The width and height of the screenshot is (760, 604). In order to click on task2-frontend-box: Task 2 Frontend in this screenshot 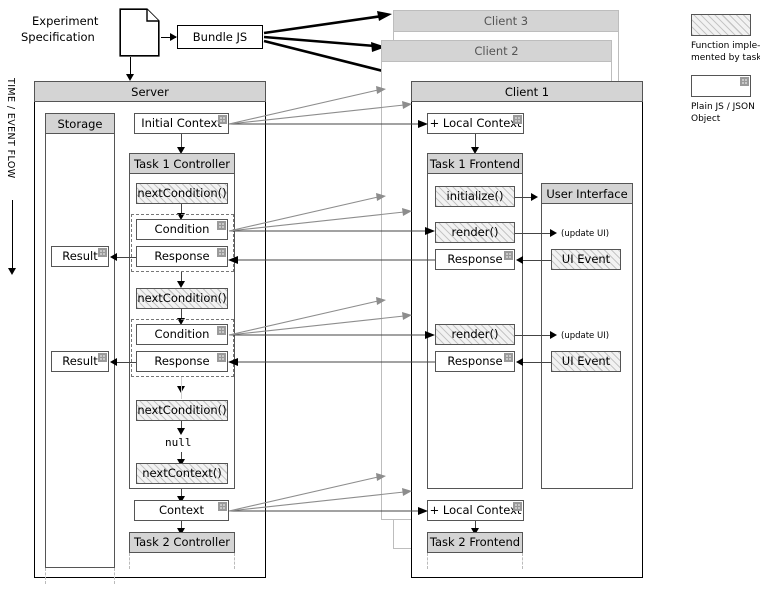, I will do `click(475, 542)`.